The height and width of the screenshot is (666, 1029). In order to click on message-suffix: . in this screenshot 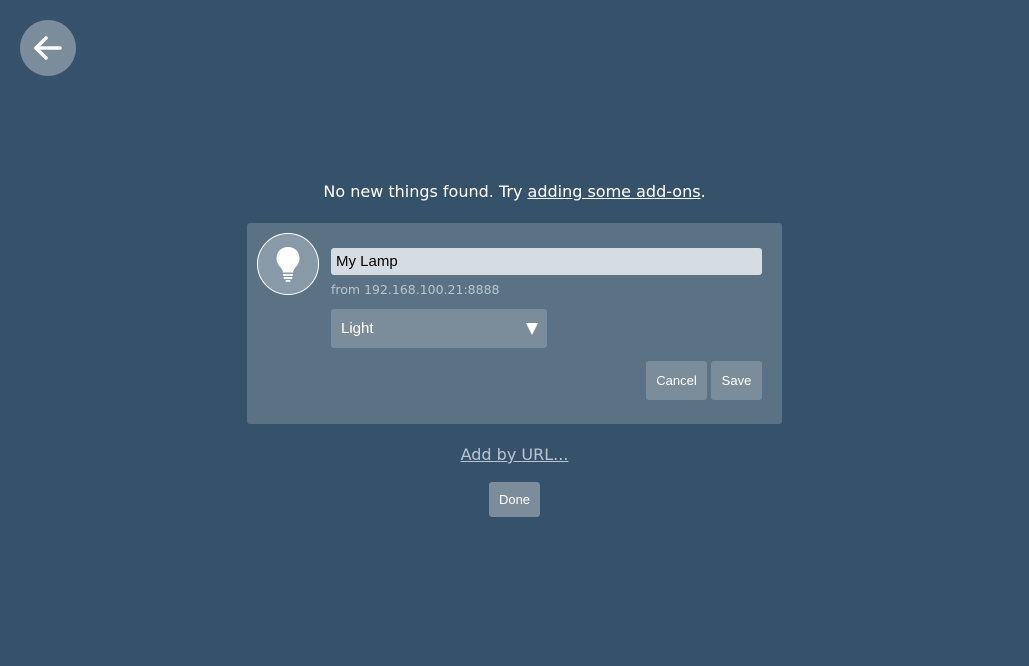, I will do `click(703, 191)`.